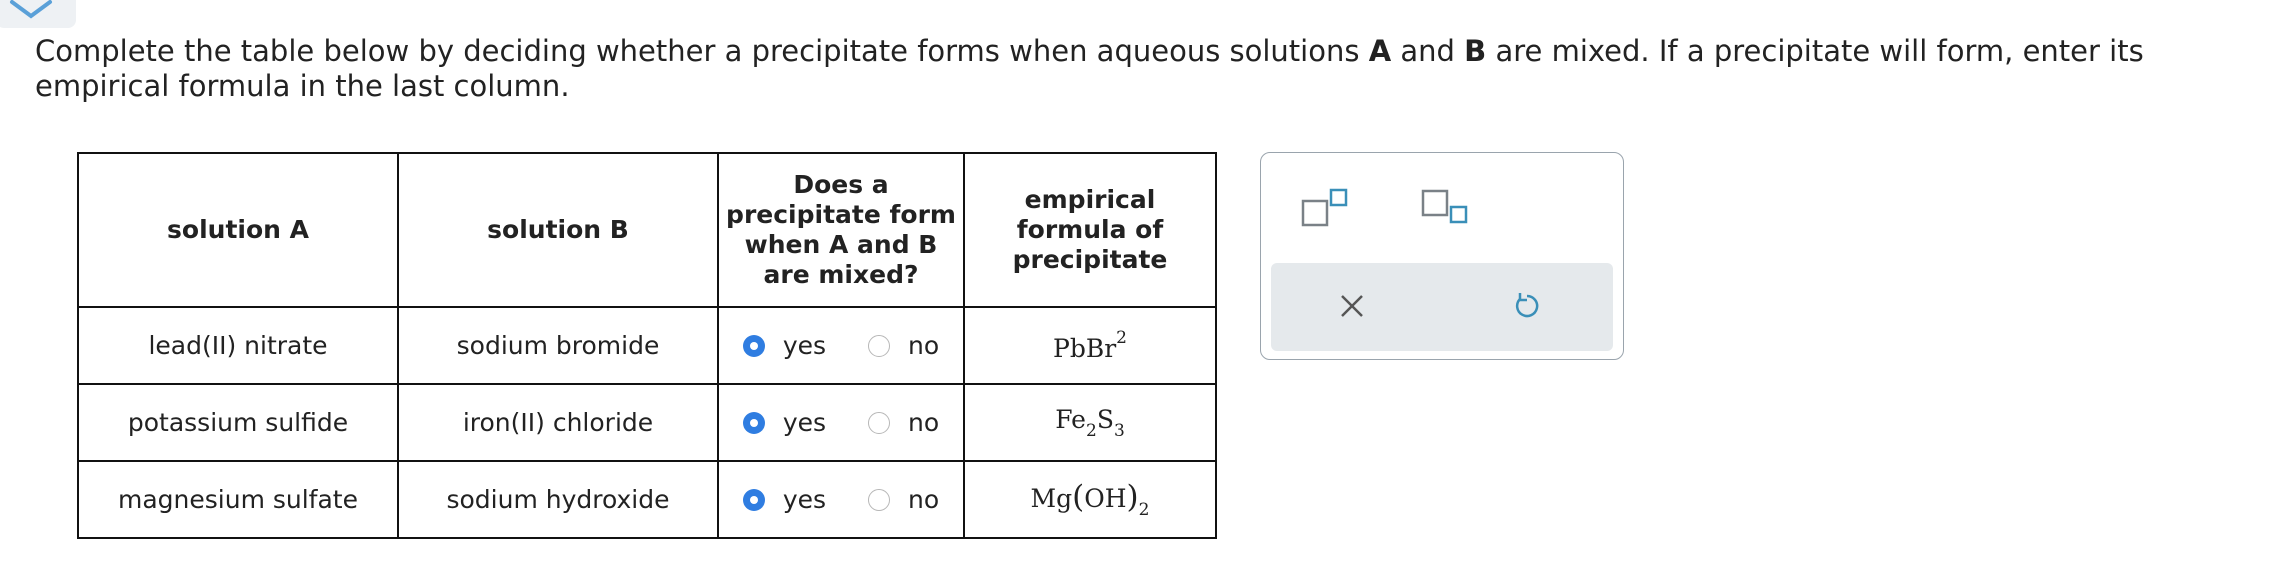 Image resolution: width=2274 pixels, height=574 pixels. I want to click on header-line: when A and B, so click(841, 244).